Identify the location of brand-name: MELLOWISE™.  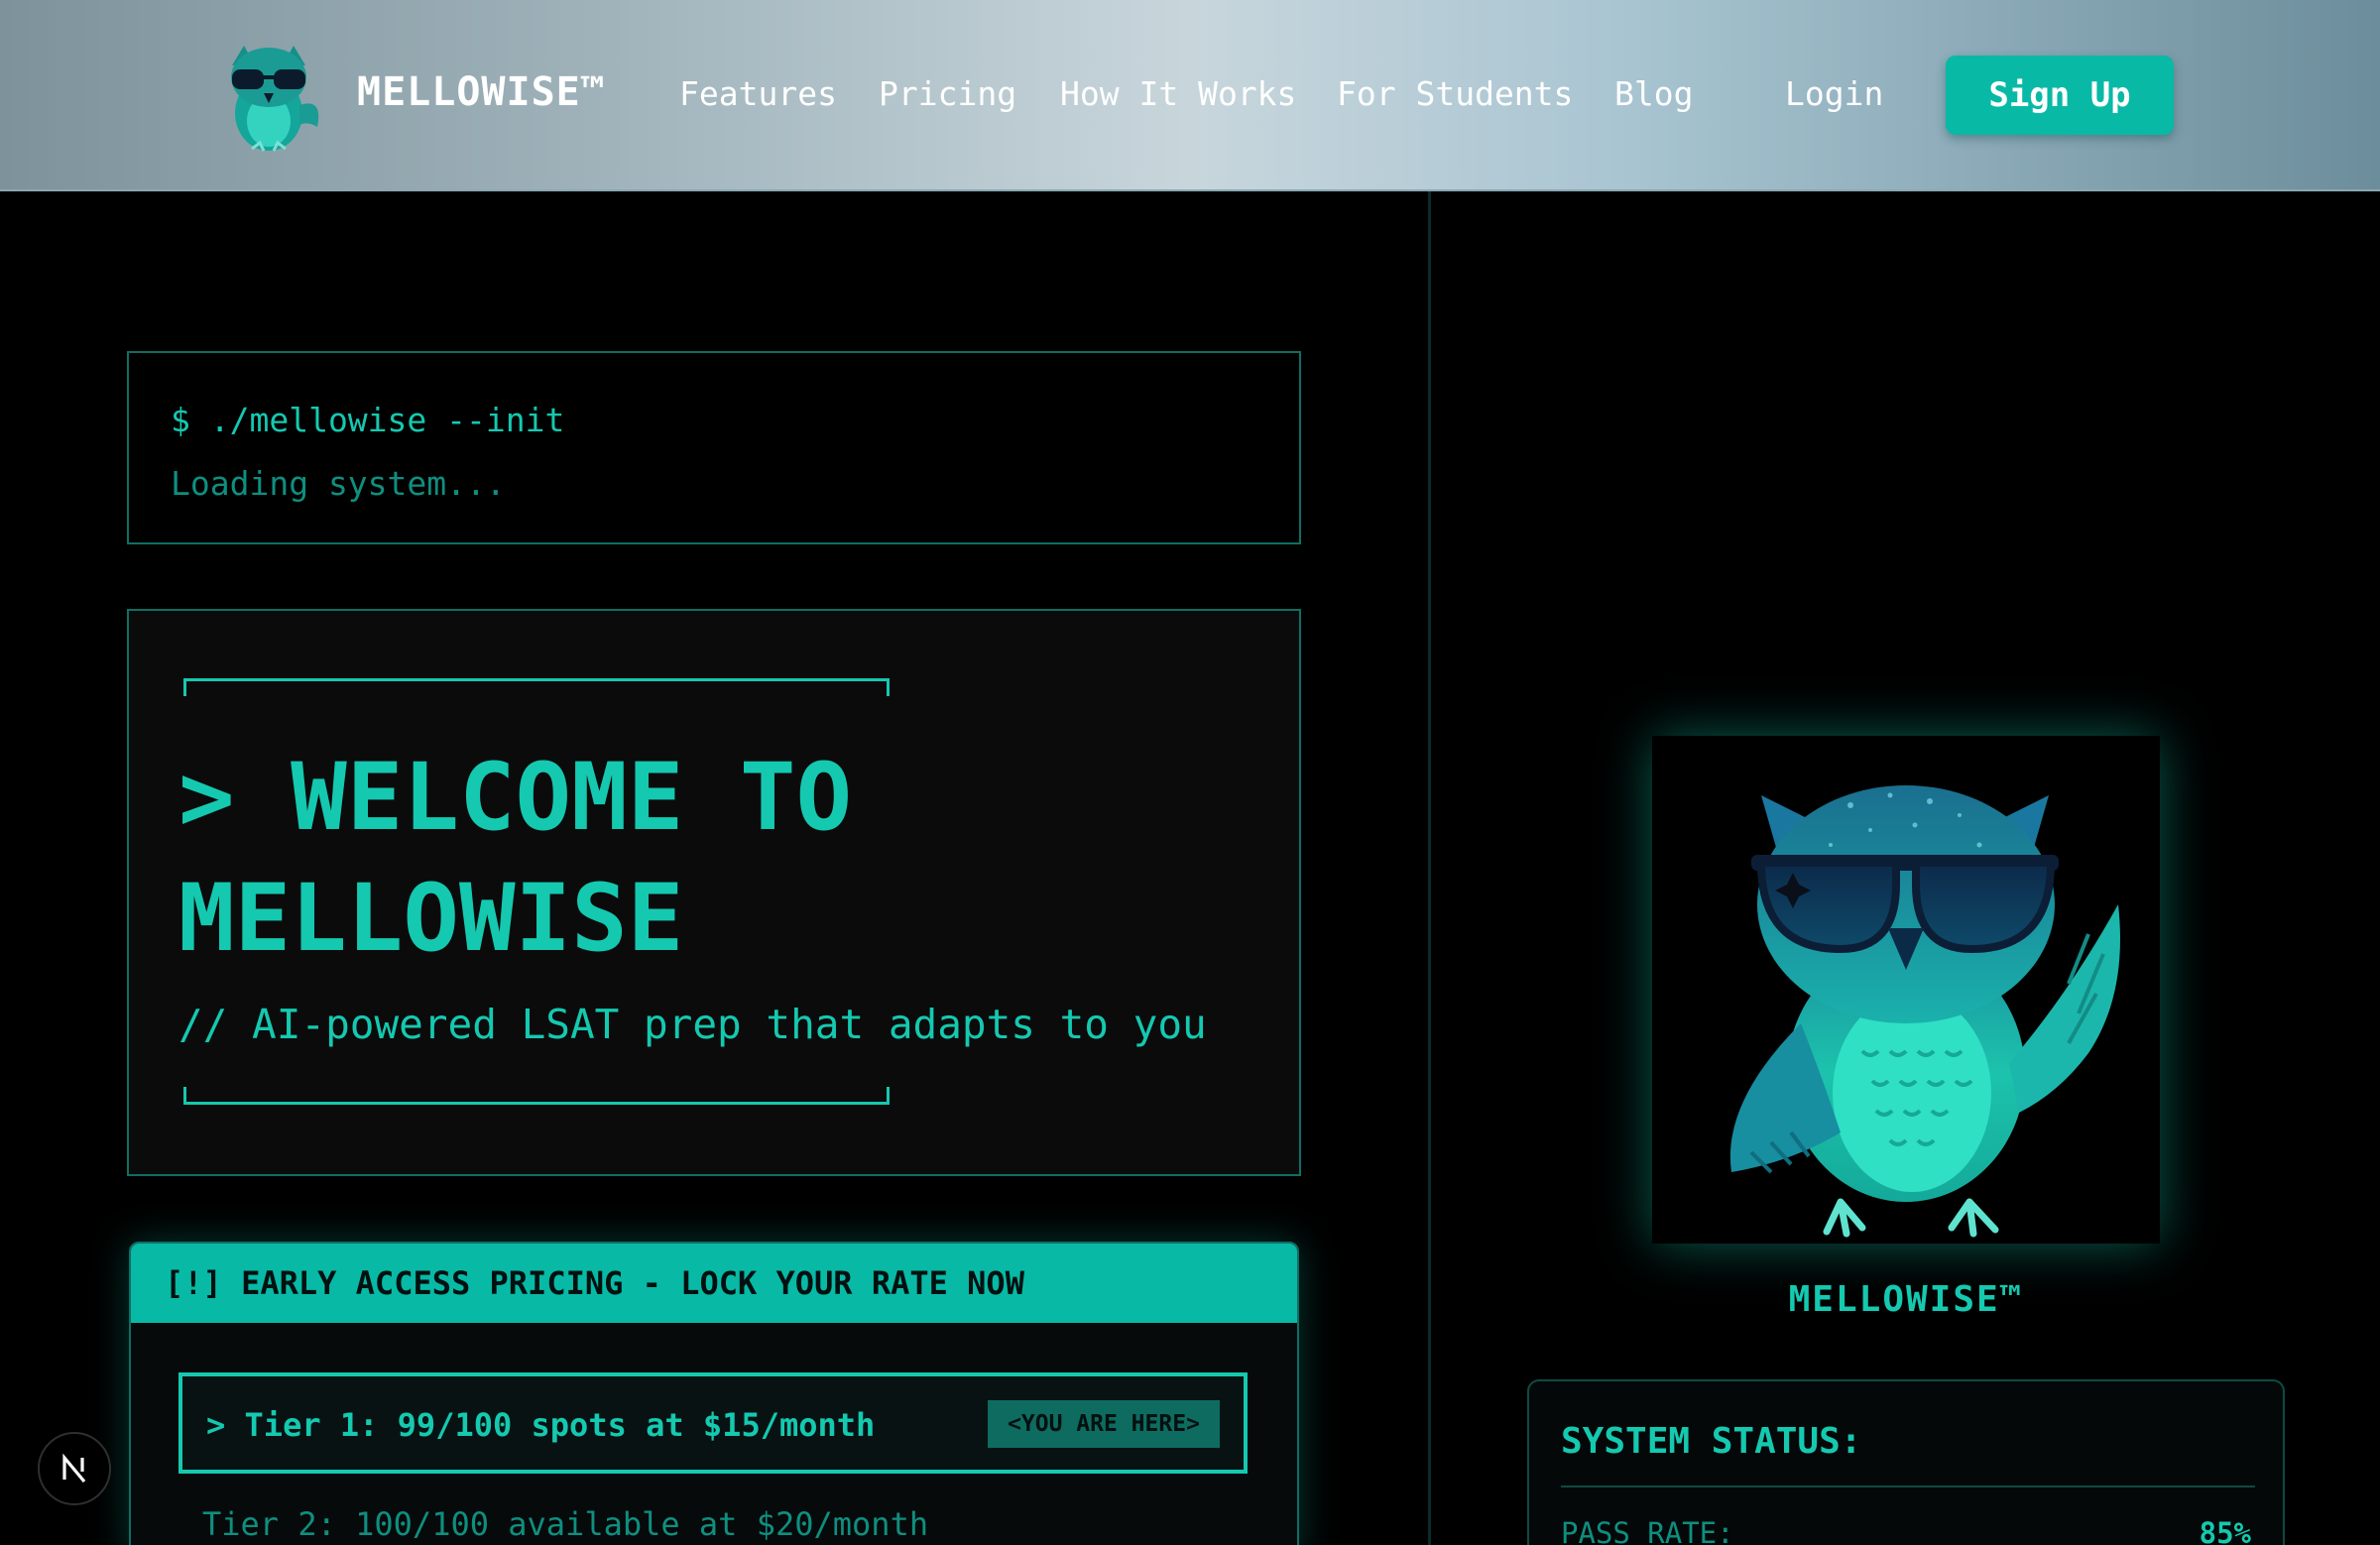
(481, 92).